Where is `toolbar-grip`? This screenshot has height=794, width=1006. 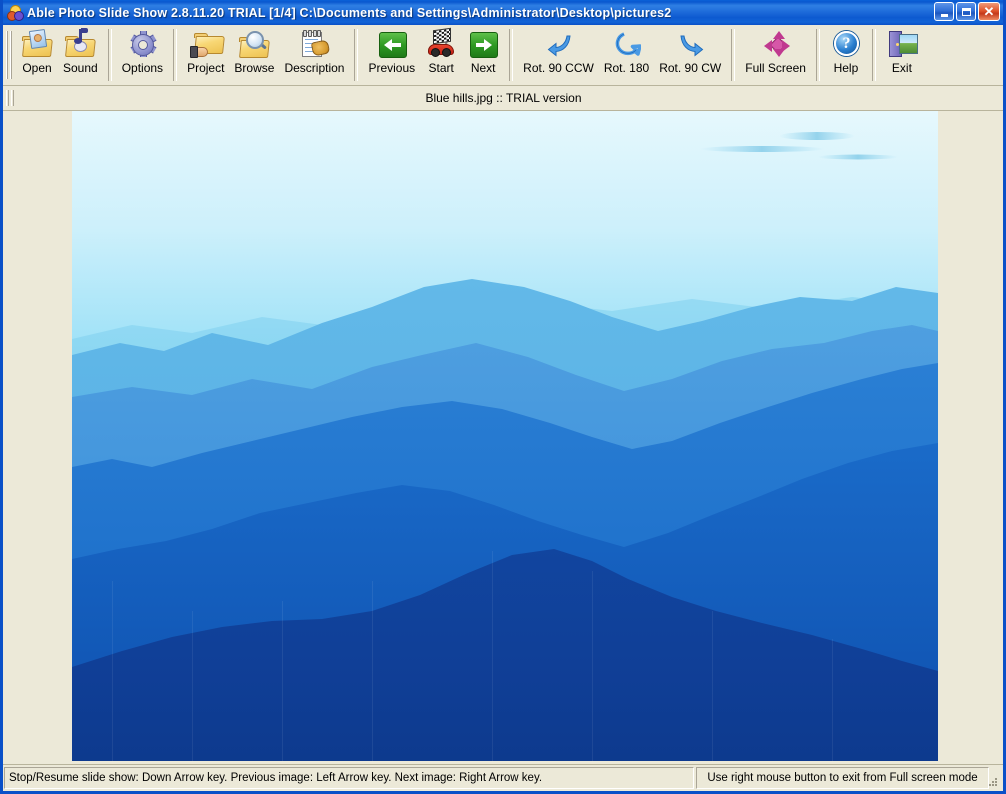 toolbar-grip is located at coordinates (10, 55).